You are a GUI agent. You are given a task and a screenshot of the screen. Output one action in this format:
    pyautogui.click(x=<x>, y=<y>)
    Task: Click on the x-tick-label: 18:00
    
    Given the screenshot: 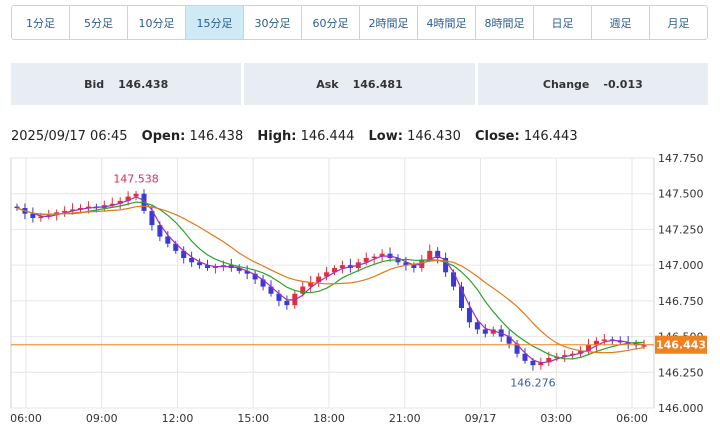 What is the action you would take?
    pyautogui.click(x=329, y=418)
    